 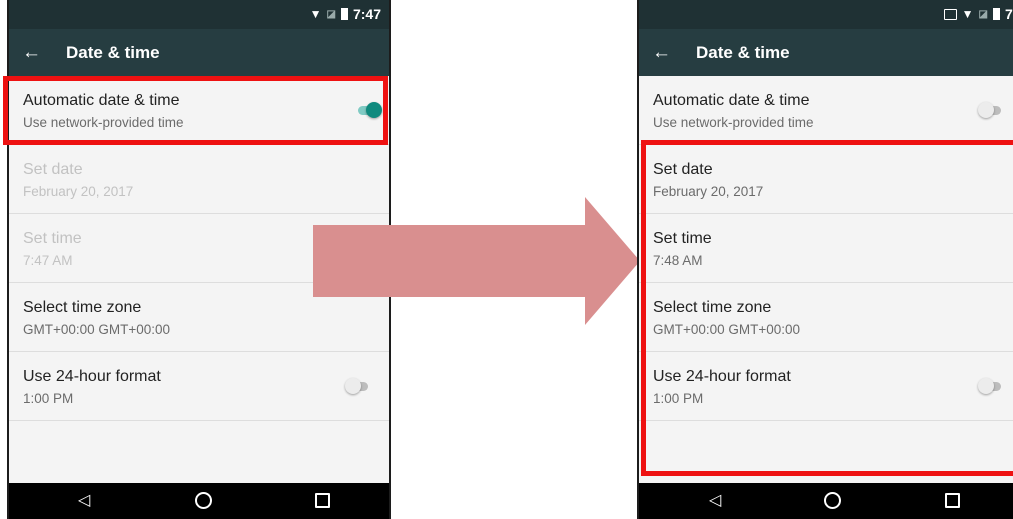 I want to click on status-time: 7:47, so click(x=366, y=14).